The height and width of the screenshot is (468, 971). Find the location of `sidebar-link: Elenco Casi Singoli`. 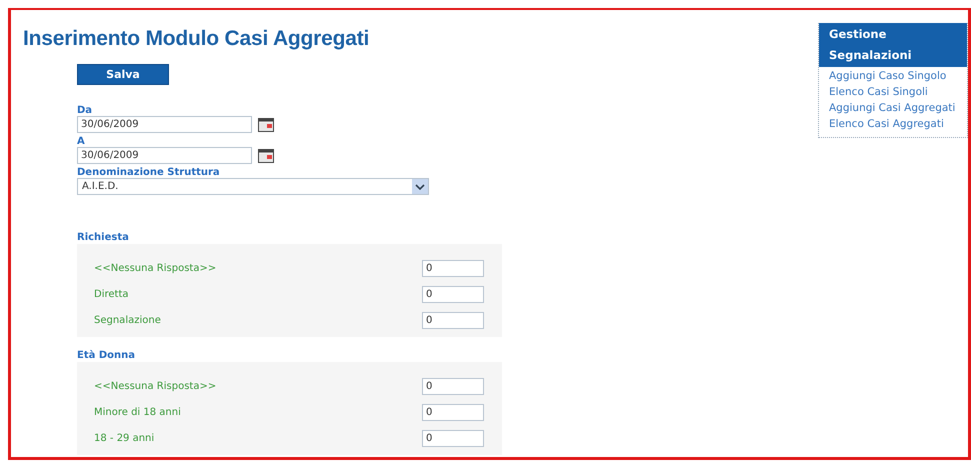

sidebar-link: Elenco Casi Singoli is located at coordinates (893, 91).